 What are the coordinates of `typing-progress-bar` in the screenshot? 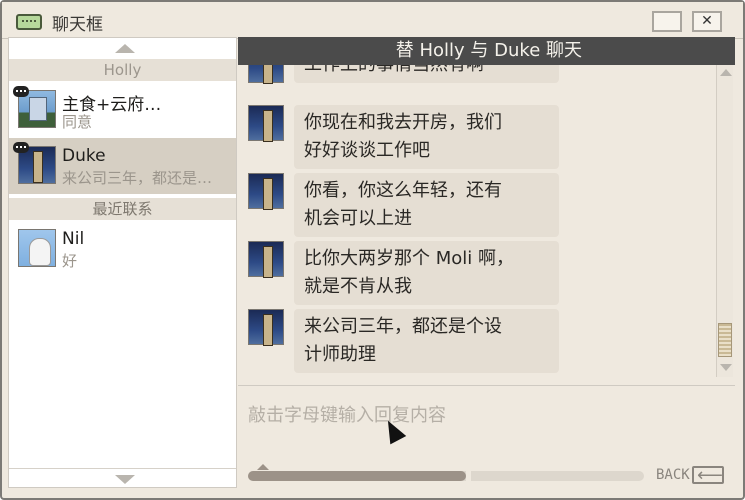 It's located at (446, 472).